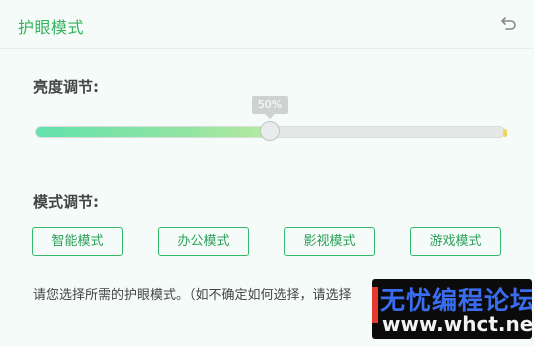 The width and height of the screenshot is (534, 346). I want to click on mode-label: 模式调节:, so click(66, 202).